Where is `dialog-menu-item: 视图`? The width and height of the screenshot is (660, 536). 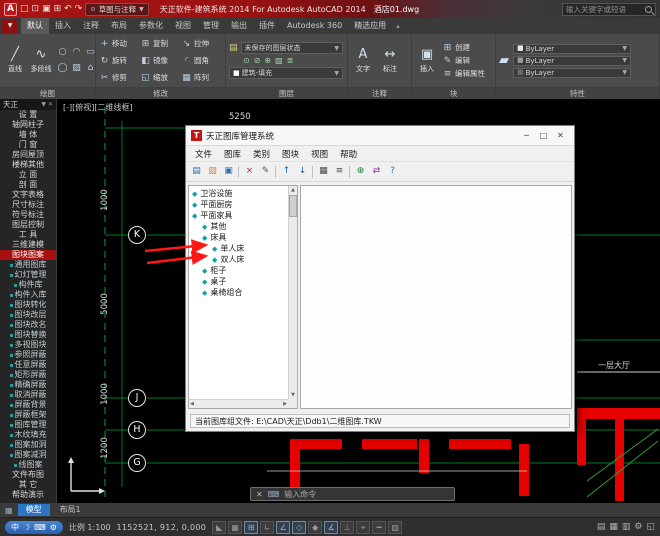
dialog-menu-item: 视图 is located at coordinates (319, 154).